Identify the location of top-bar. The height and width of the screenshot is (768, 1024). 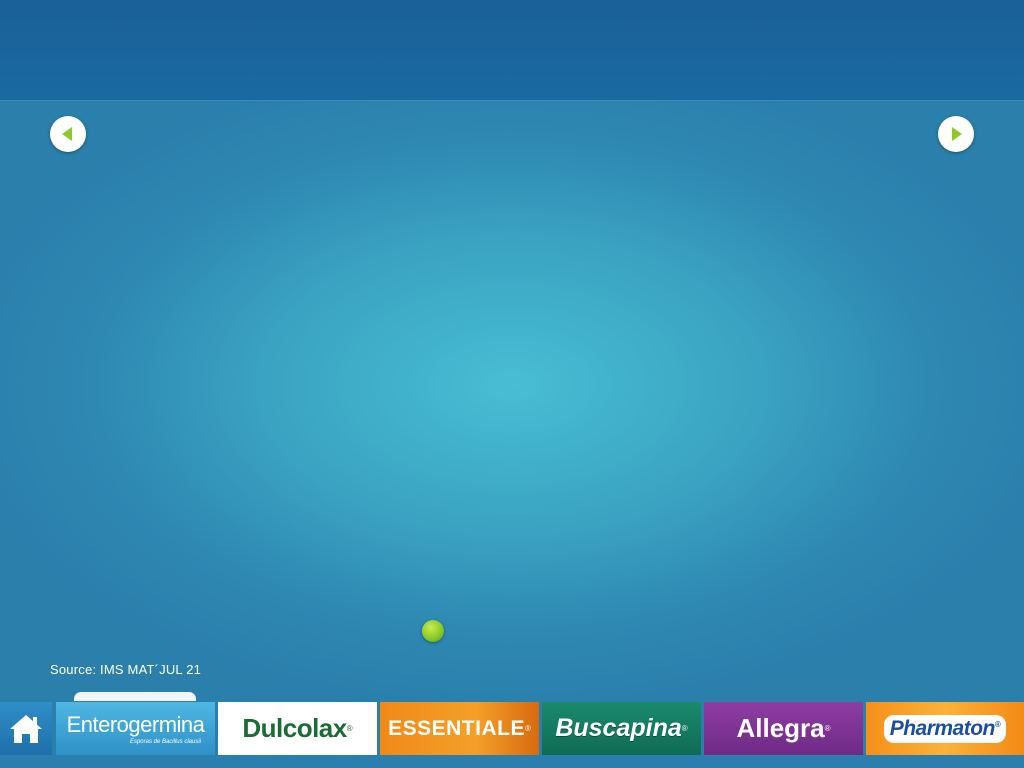
(512, 50).